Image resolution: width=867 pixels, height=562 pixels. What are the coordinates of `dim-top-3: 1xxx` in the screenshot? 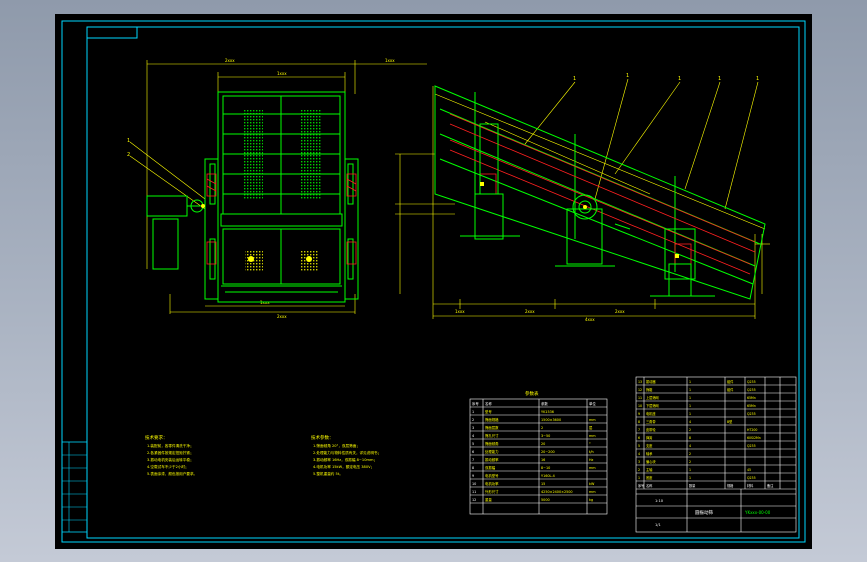 It's located at (390, 60).